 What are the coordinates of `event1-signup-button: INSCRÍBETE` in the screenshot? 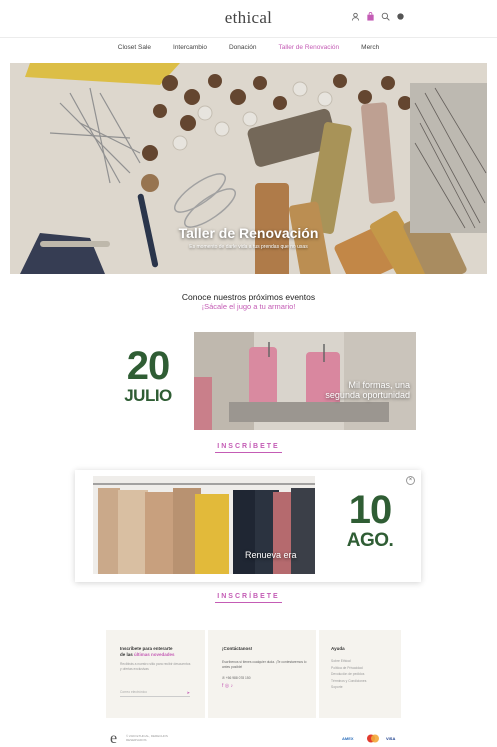 It's located at (248, 448).